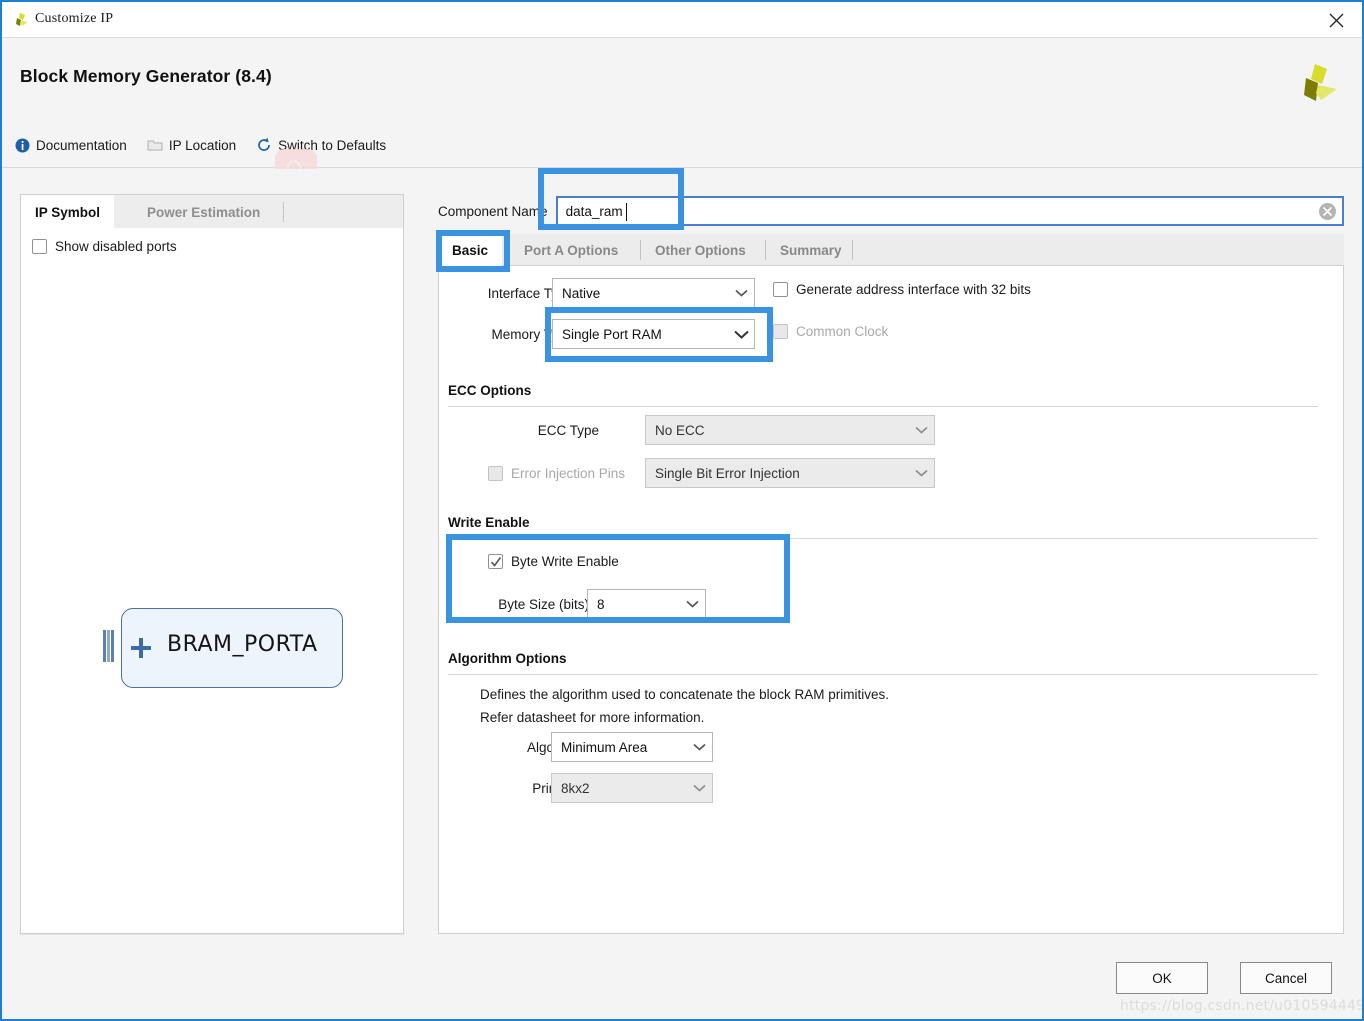 This screenshot has height=1021, width=1364. Describe the element at coordinates (1242, 1006) in the screenshot. I see `watermark: https://blog.csdn.net/u010594449` at that location.